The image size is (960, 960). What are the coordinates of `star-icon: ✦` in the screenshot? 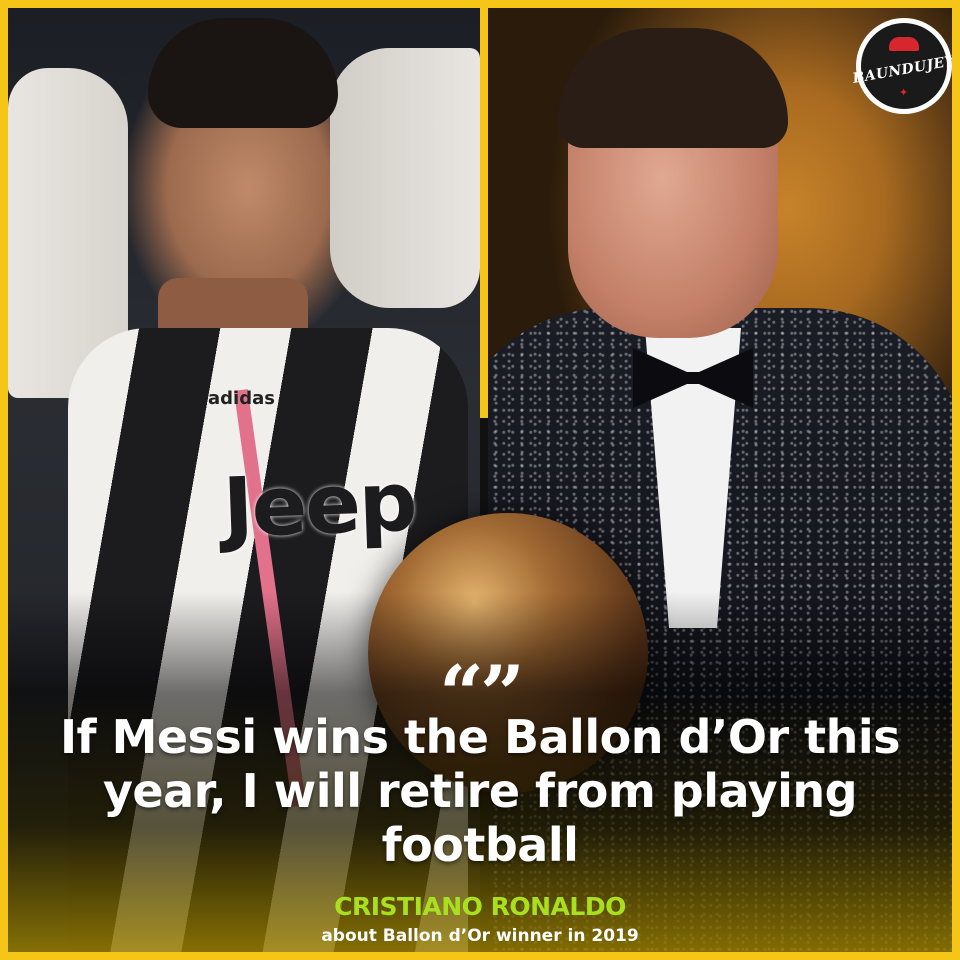 It's located at (904, 92).